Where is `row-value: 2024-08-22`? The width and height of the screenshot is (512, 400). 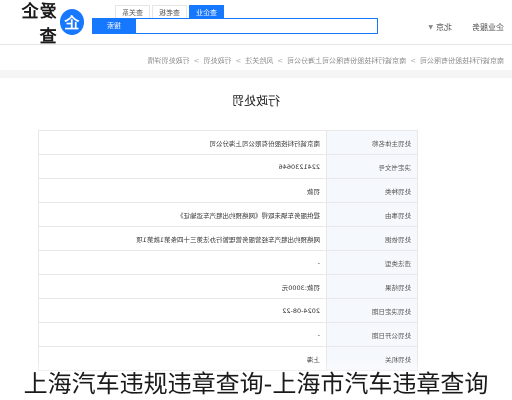 row-value: 2024-08-22 is located at coordinates (182, 310).